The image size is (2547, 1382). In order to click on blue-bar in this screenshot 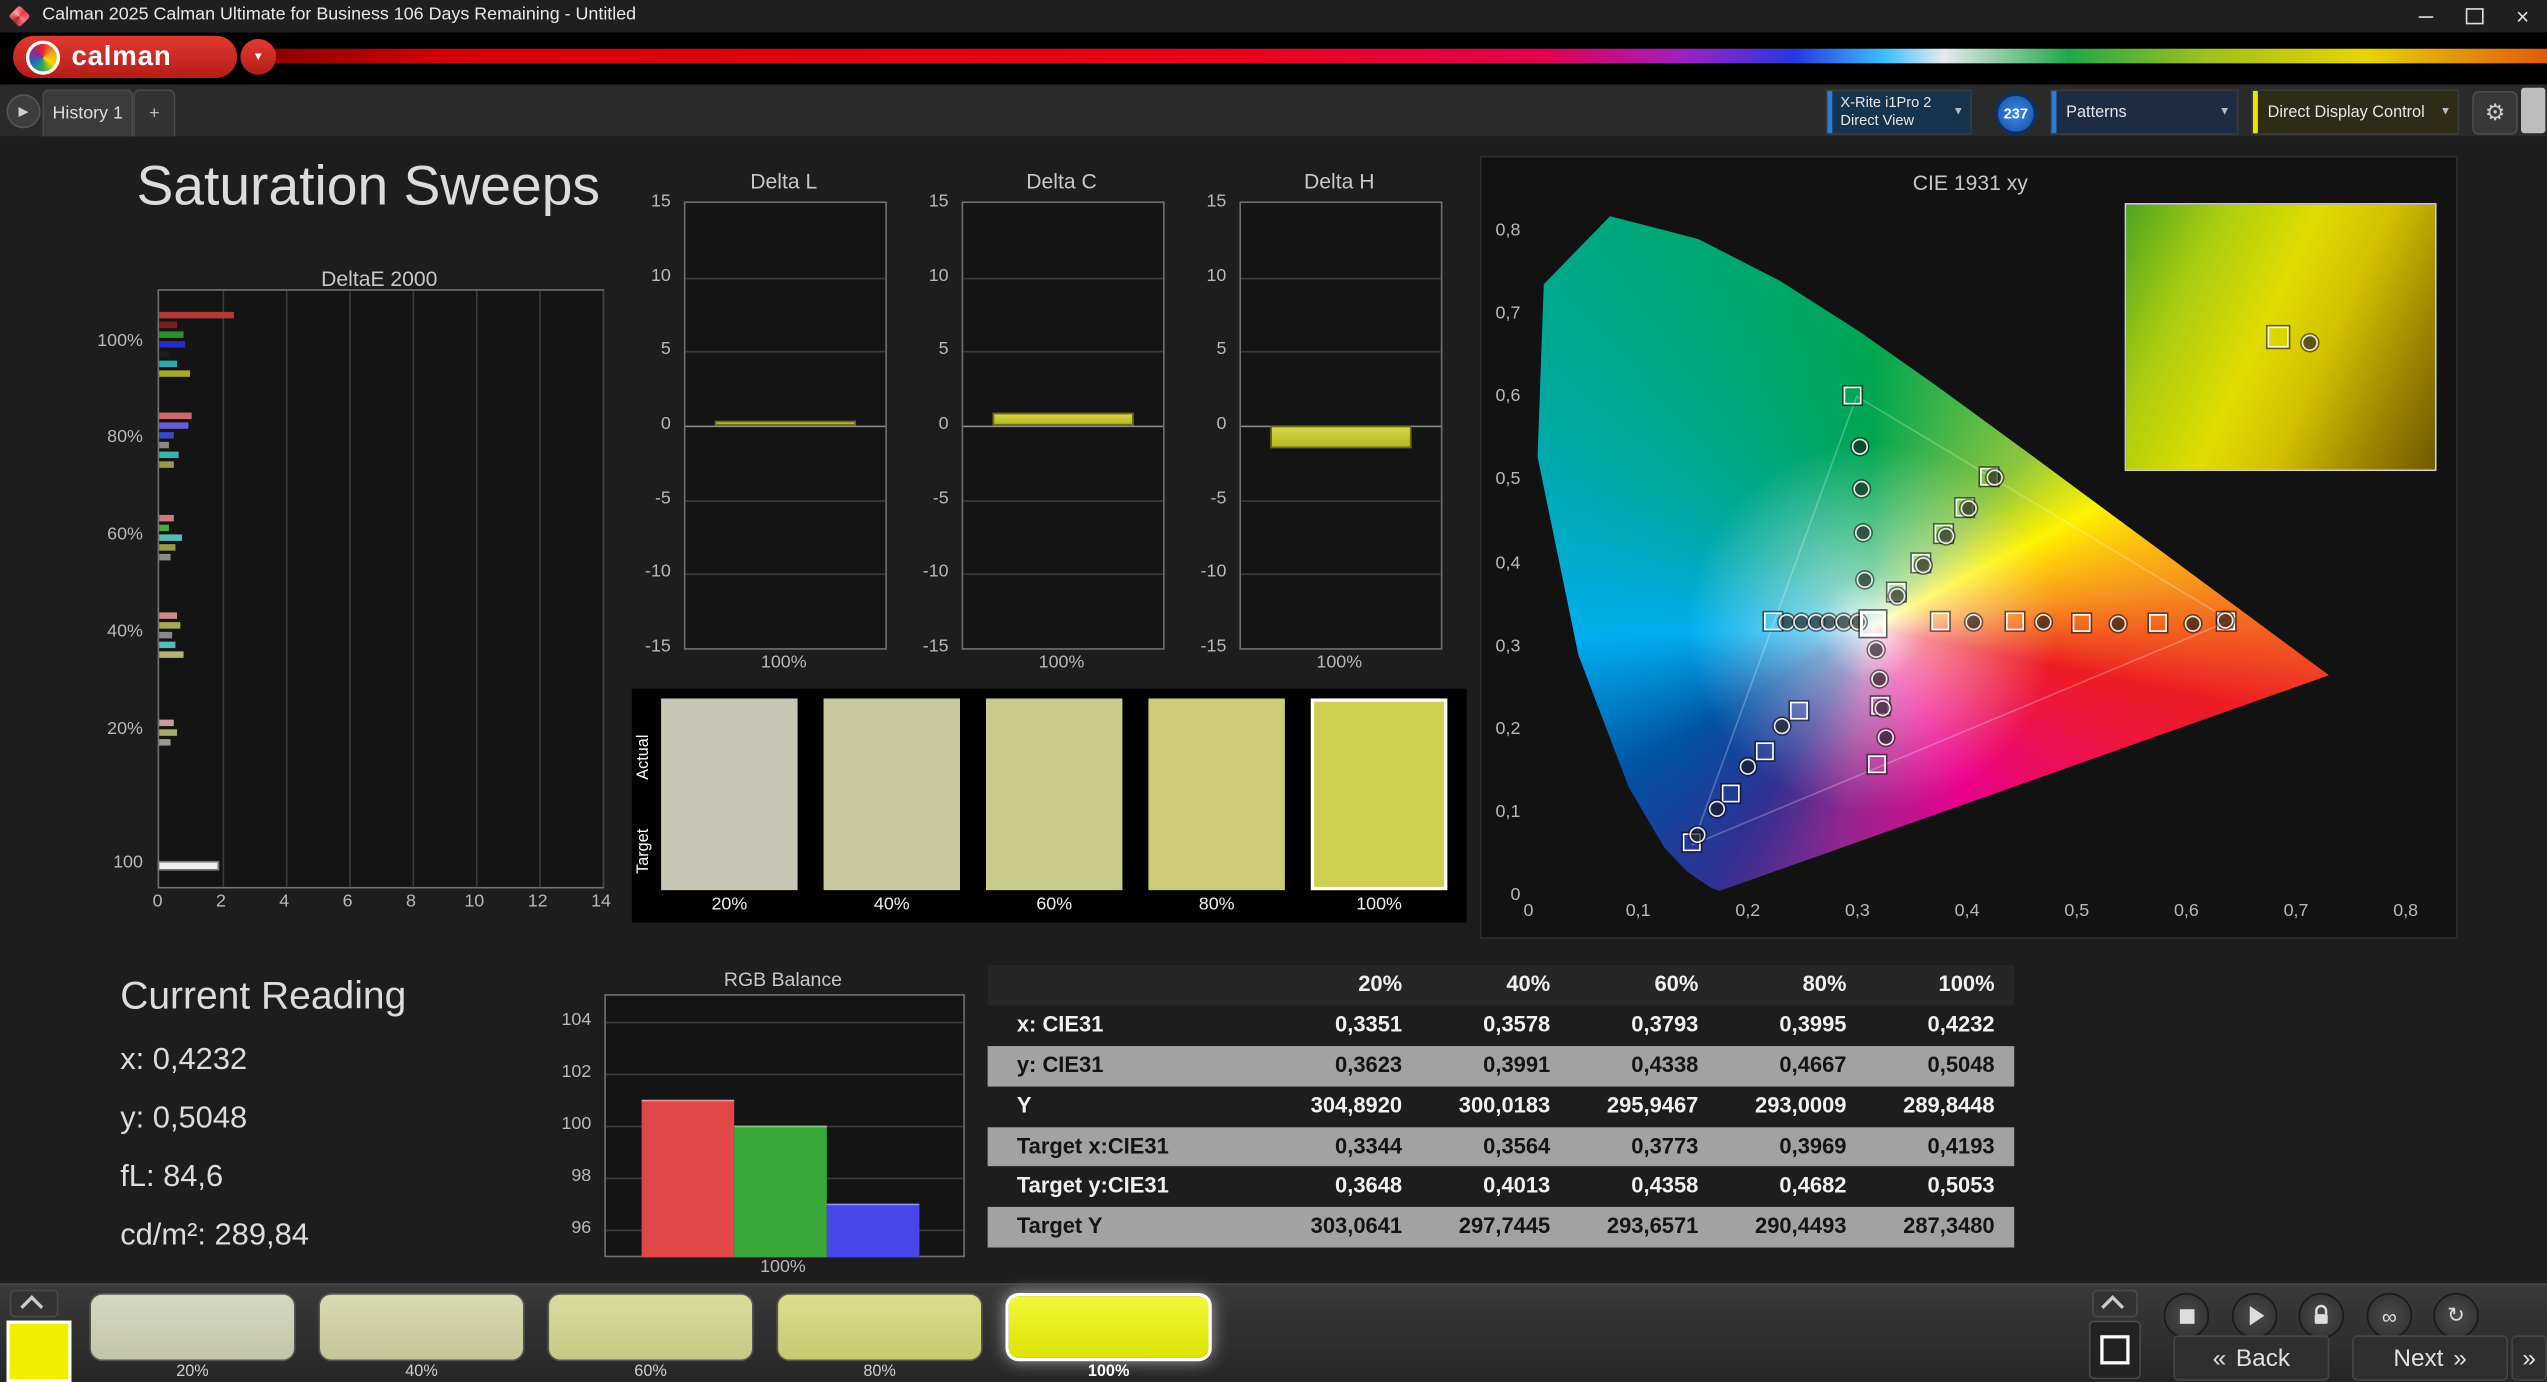, I will do `click(873, 1230)`.